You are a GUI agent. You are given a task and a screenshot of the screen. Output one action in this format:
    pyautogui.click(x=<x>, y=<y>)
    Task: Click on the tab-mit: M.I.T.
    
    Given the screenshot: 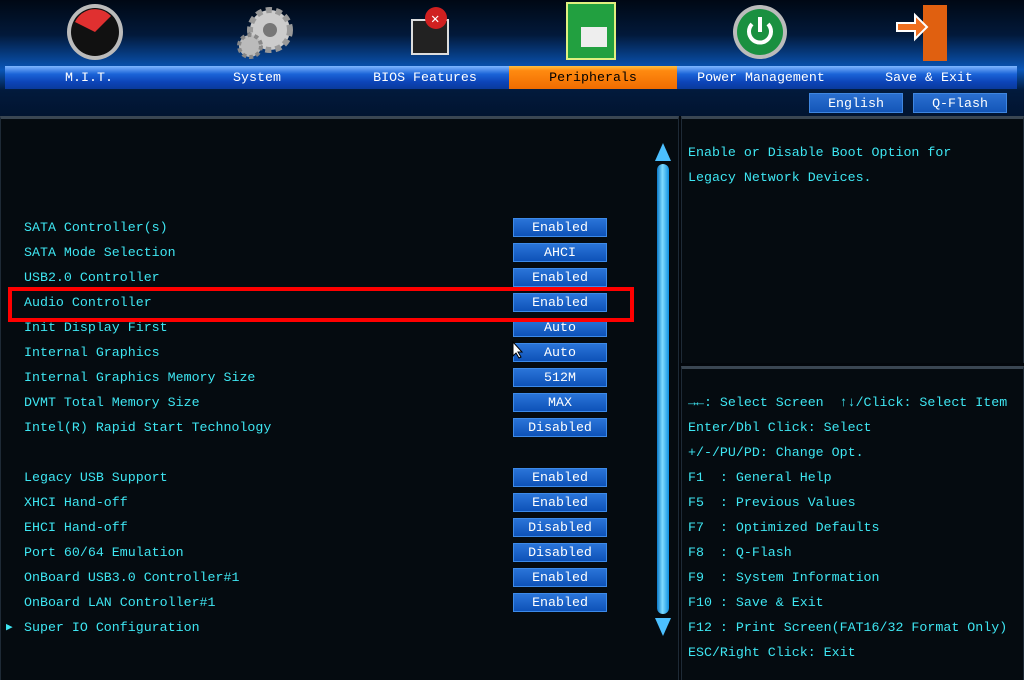 What is the action you would take?
    pyautogui.click(x=89, y=77)
    